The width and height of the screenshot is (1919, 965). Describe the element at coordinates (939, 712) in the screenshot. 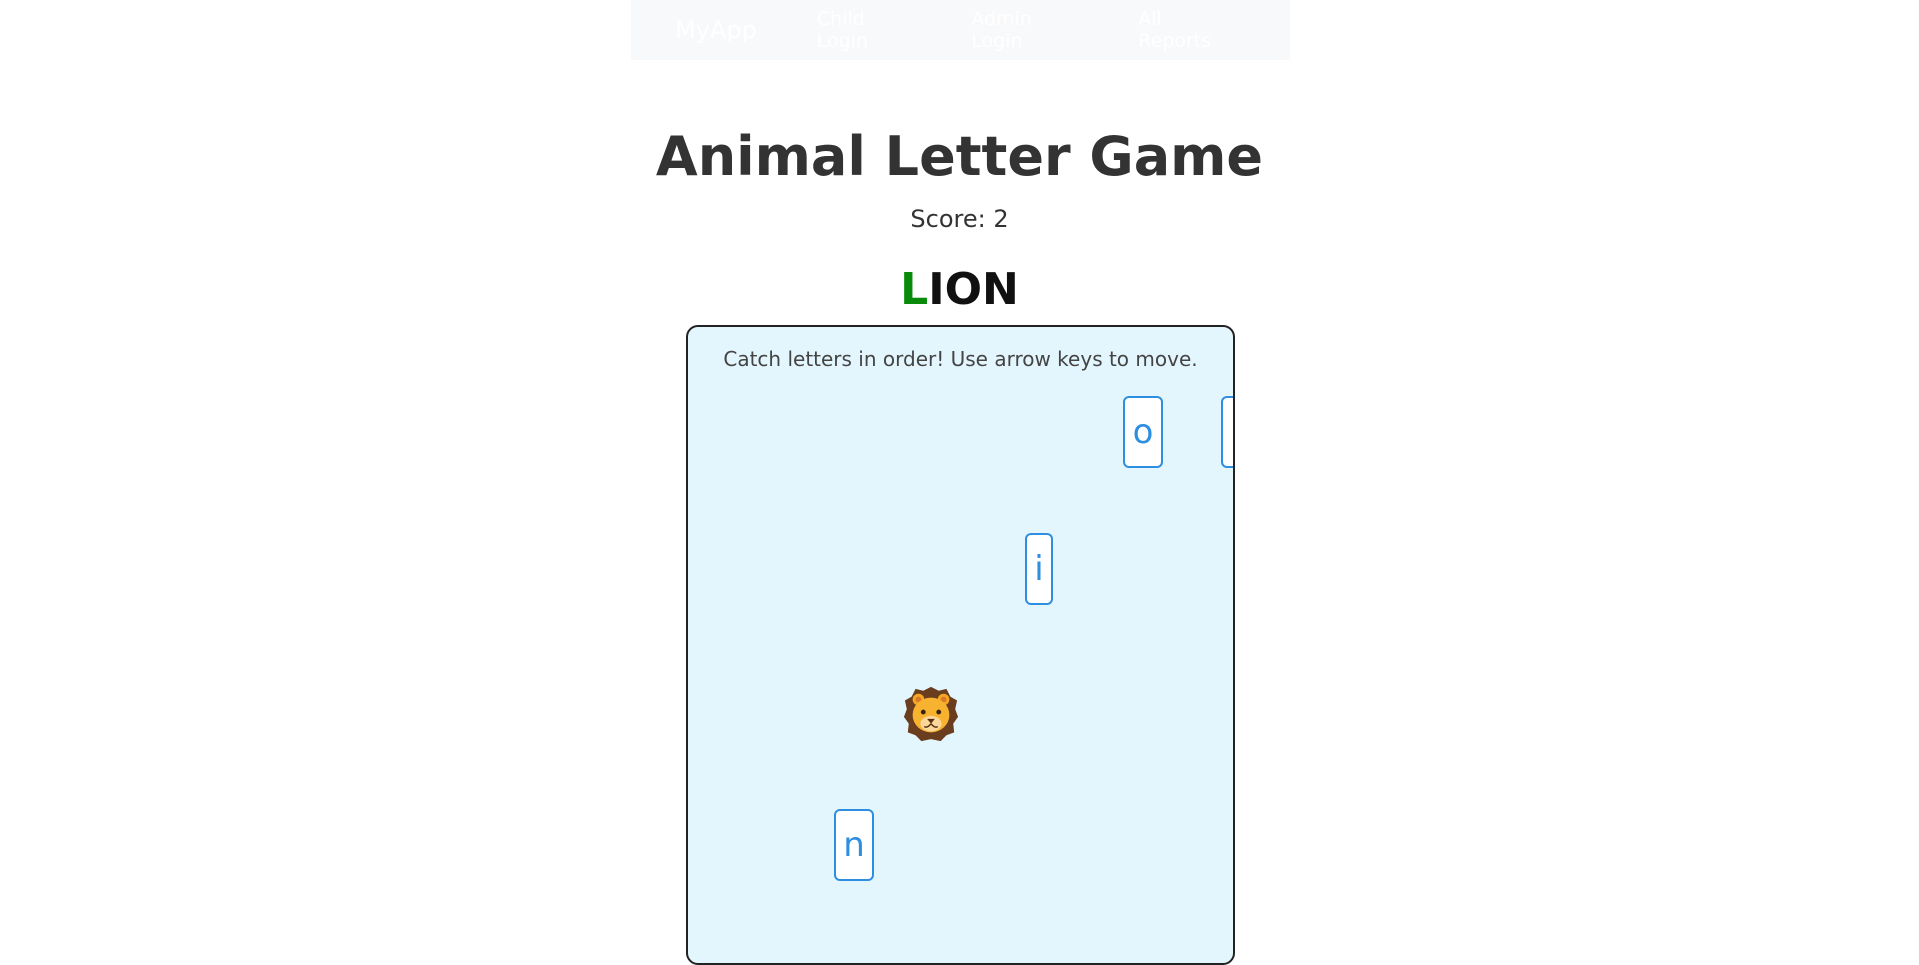

I see `lion-eye-right` at that location.